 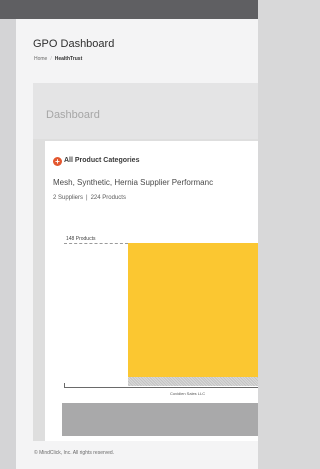 I want to click on supplier-count: 2 Suppliers, so click(x=68, y=198).